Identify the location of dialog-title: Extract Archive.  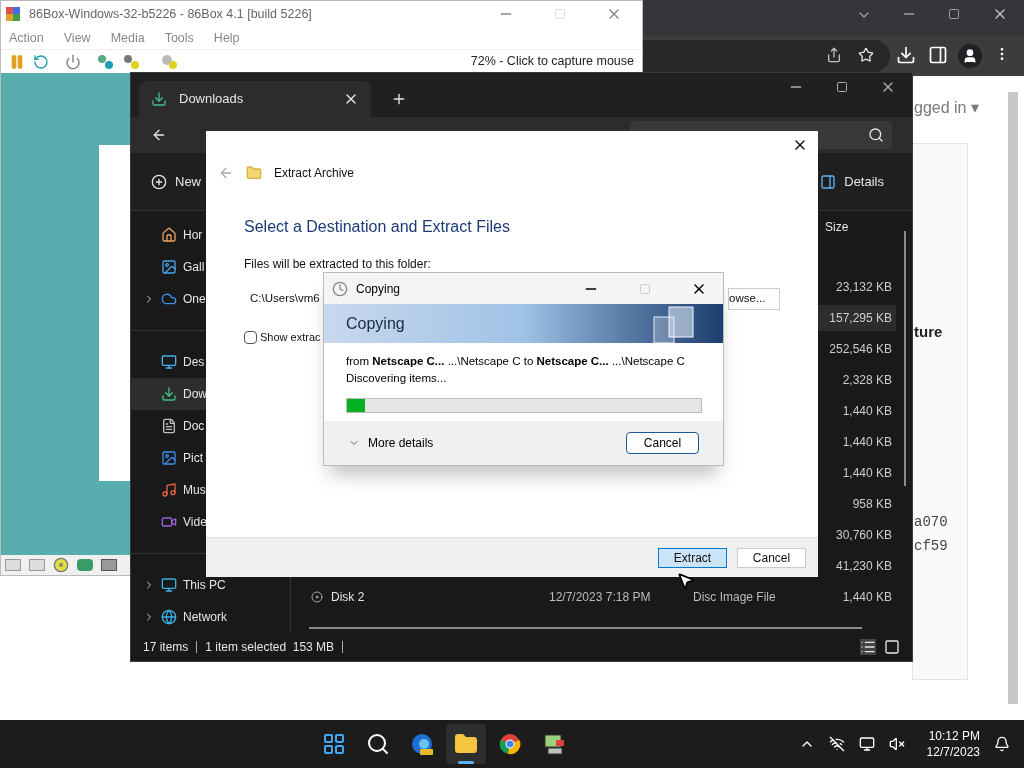
(314, 173).